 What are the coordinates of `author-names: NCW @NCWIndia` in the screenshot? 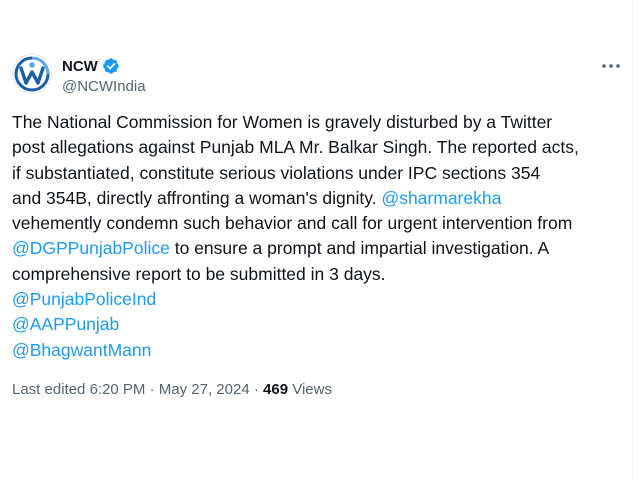 It's located at (104, 76).